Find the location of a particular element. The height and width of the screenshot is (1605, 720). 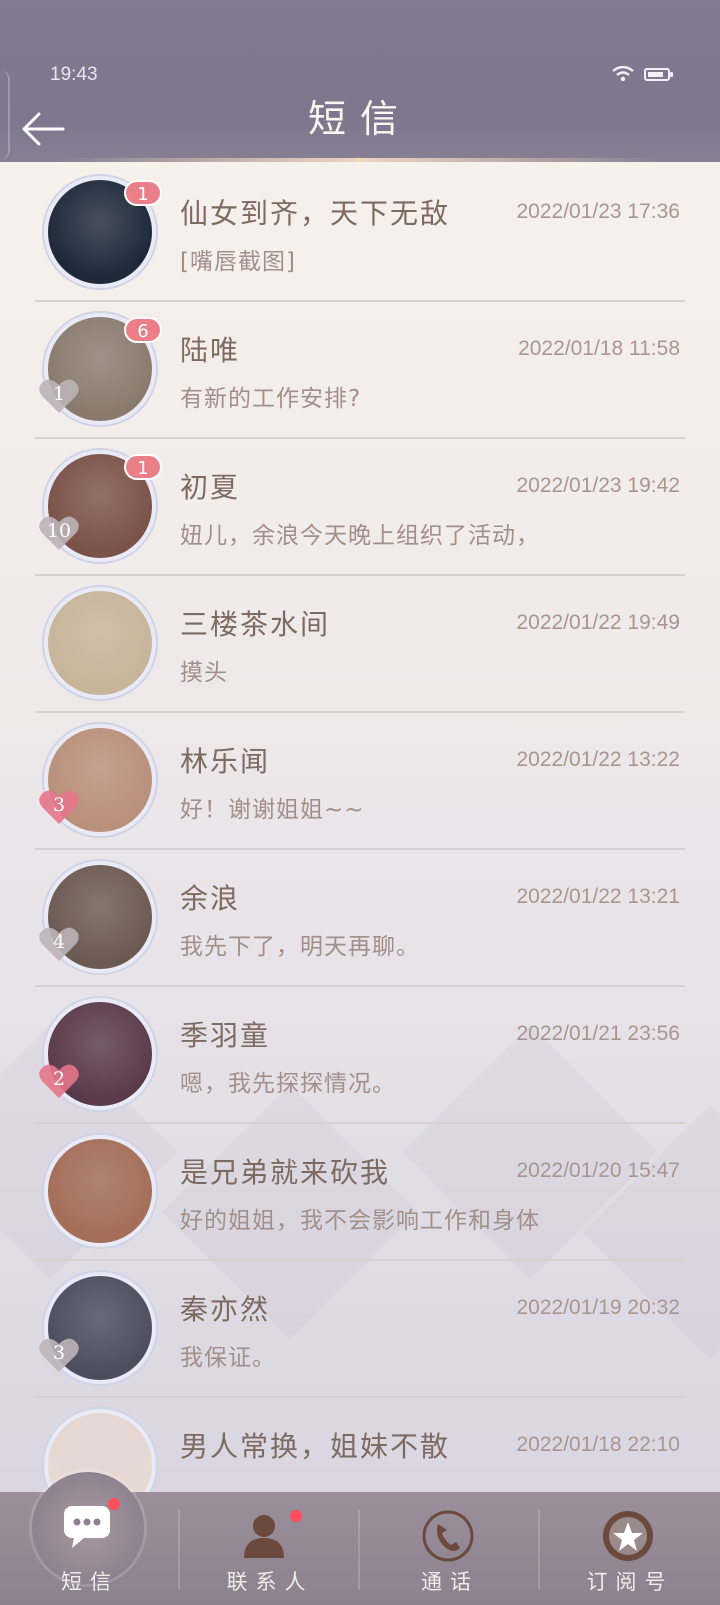

bottom-nav: 短信 联系人 通话 订阅号 is located at coordinates (360, 1538).